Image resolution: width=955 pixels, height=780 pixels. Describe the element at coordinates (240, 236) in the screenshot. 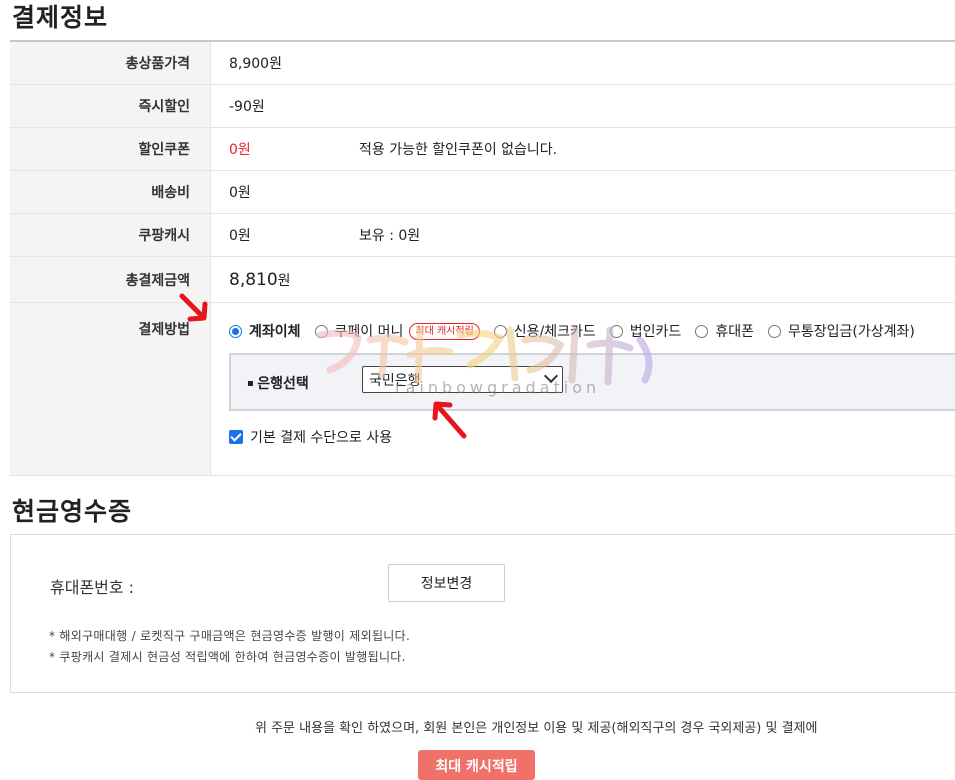

I see `cash-value: 0원` at that location.